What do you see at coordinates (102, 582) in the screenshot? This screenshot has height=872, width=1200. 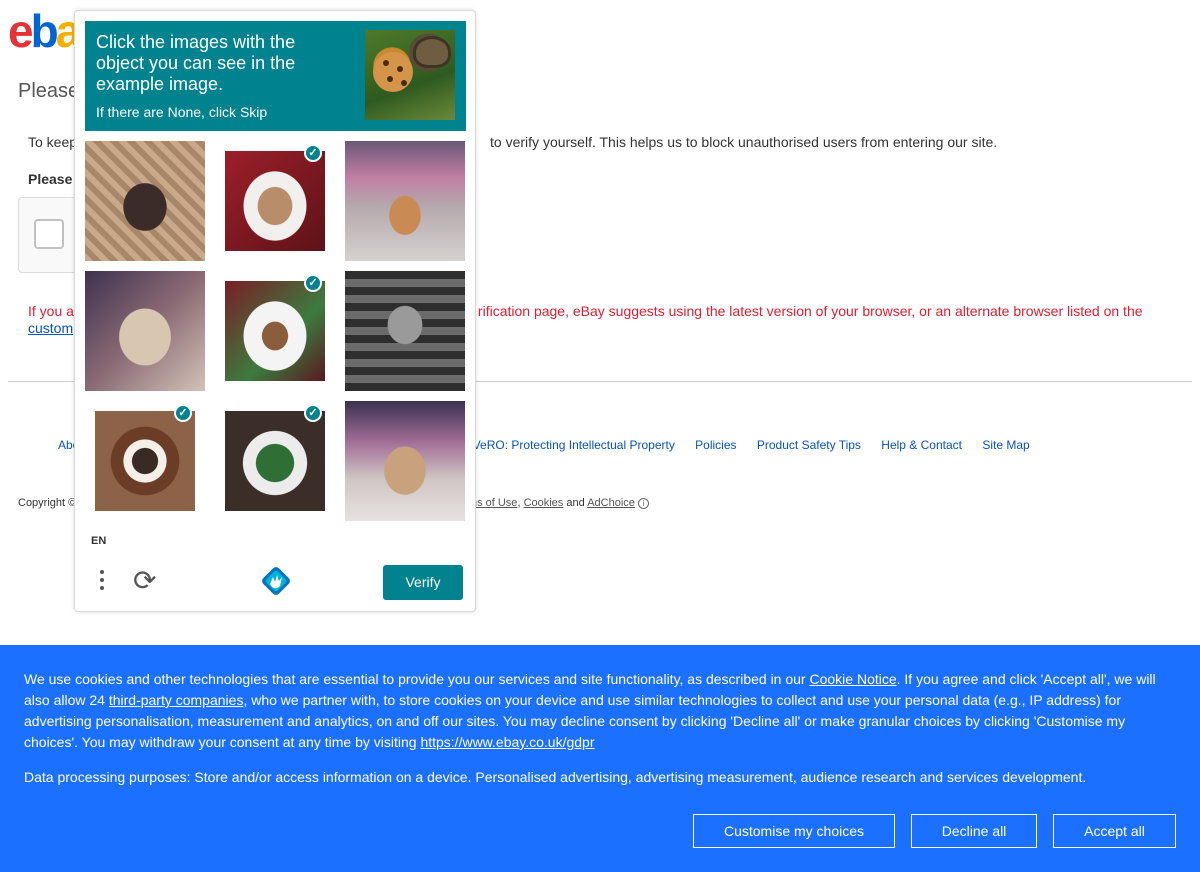 I see `more-vertical-icon` at bounding box center [102, 582].